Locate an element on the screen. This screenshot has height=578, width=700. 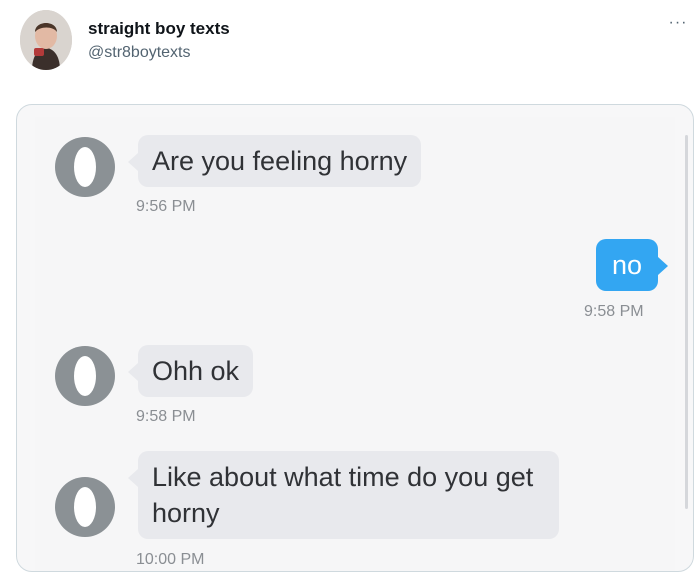
message-timestamp: 9:56 PM is located at coordinates (166, 206).